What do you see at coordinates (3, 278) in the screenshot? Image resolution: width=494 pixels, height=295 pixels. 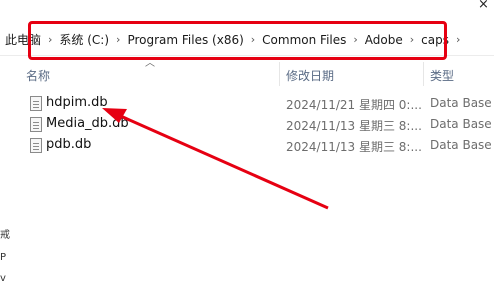 I see `left-pane-fragment: v` at bounding box center [3, 278].